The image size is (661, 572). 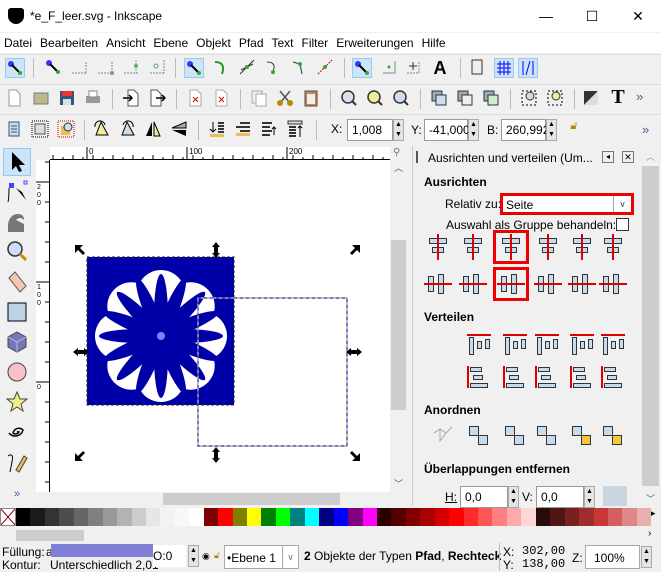 What do you see at coordinates (478, 68) in the screenshot?
I see `snap-page-border-icon` at bounding box center [478, 68].